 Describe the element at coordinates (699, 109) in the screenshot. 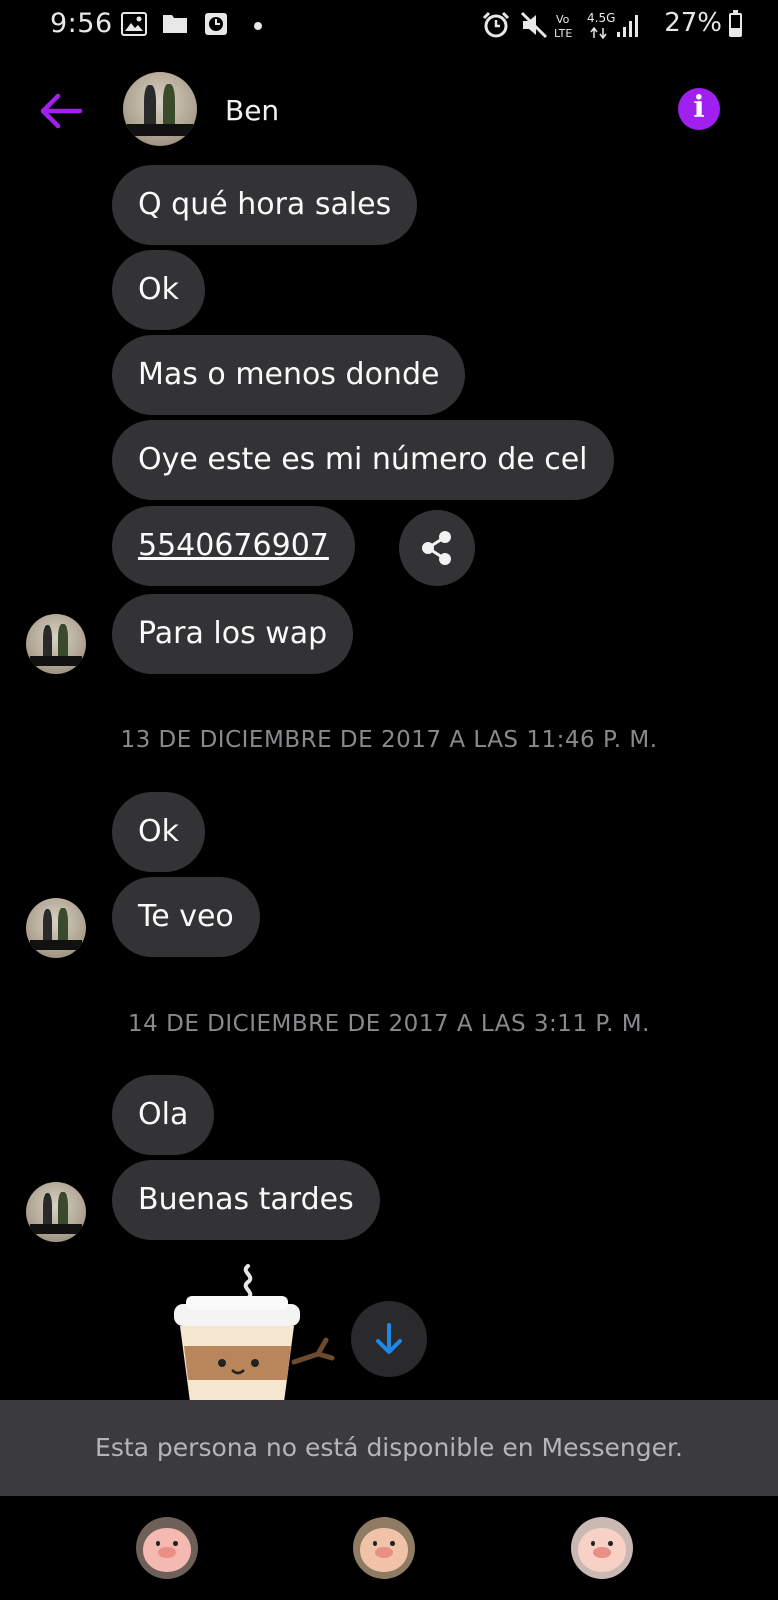

I see `info-icon: i` at that location.